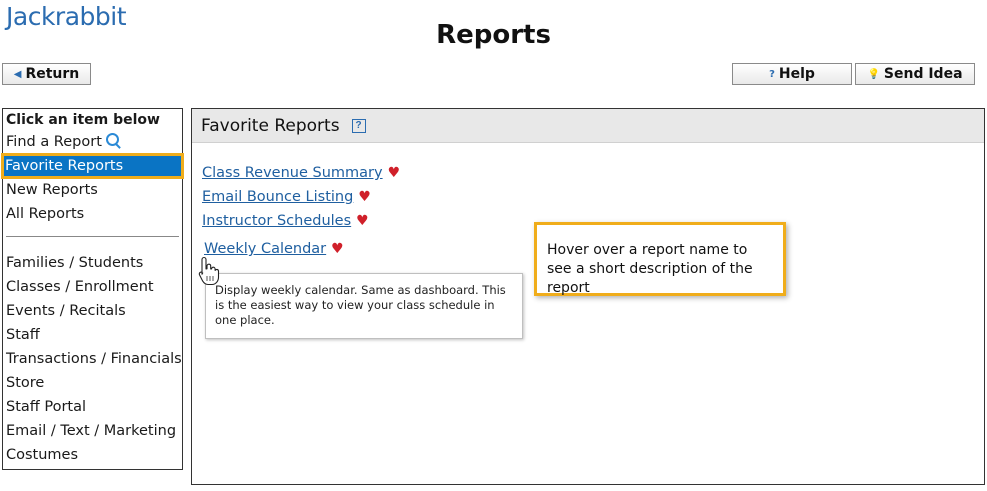 This screenshot has height=491, width=987. I want to click on sidebar-item-label: Favorite Reports, so click(64, 166).